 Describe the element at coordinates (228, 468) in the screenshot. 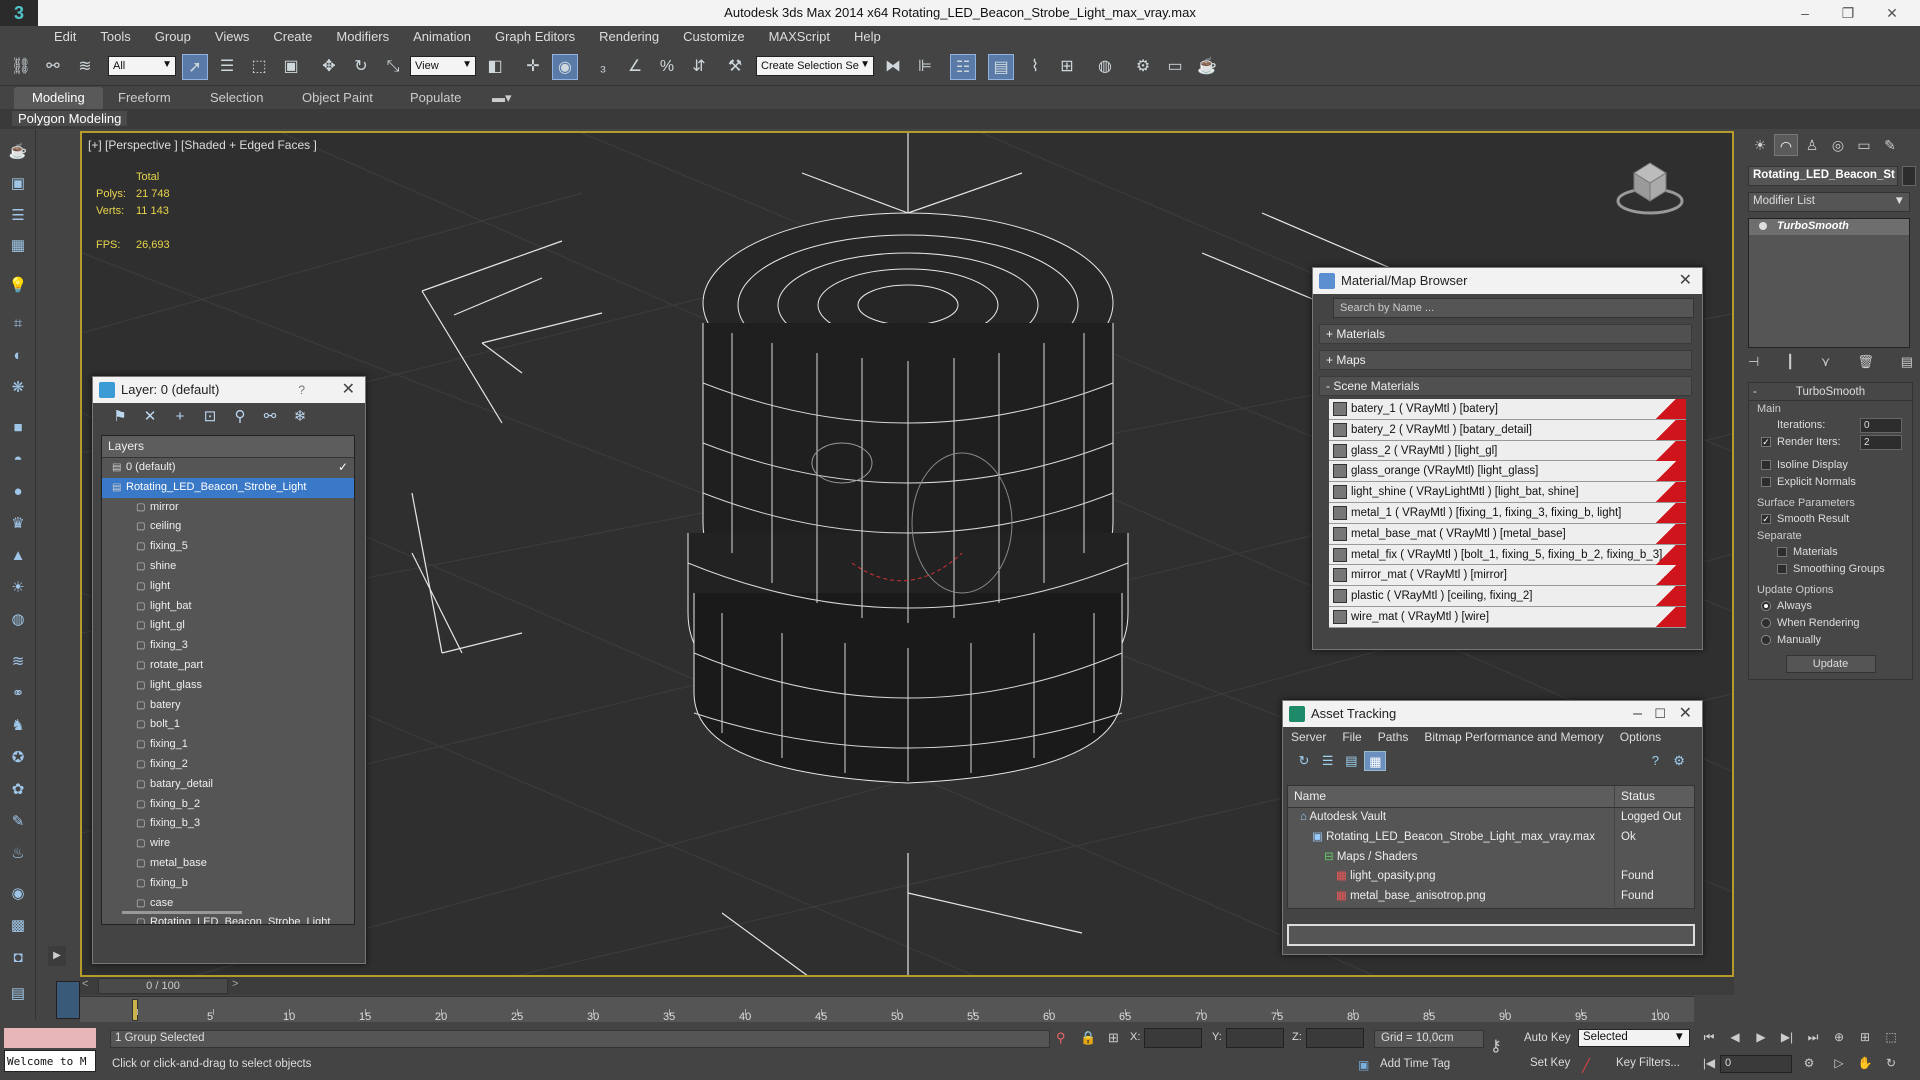

I see `layer-row: ▤ 0 (default) ✓` at that location.